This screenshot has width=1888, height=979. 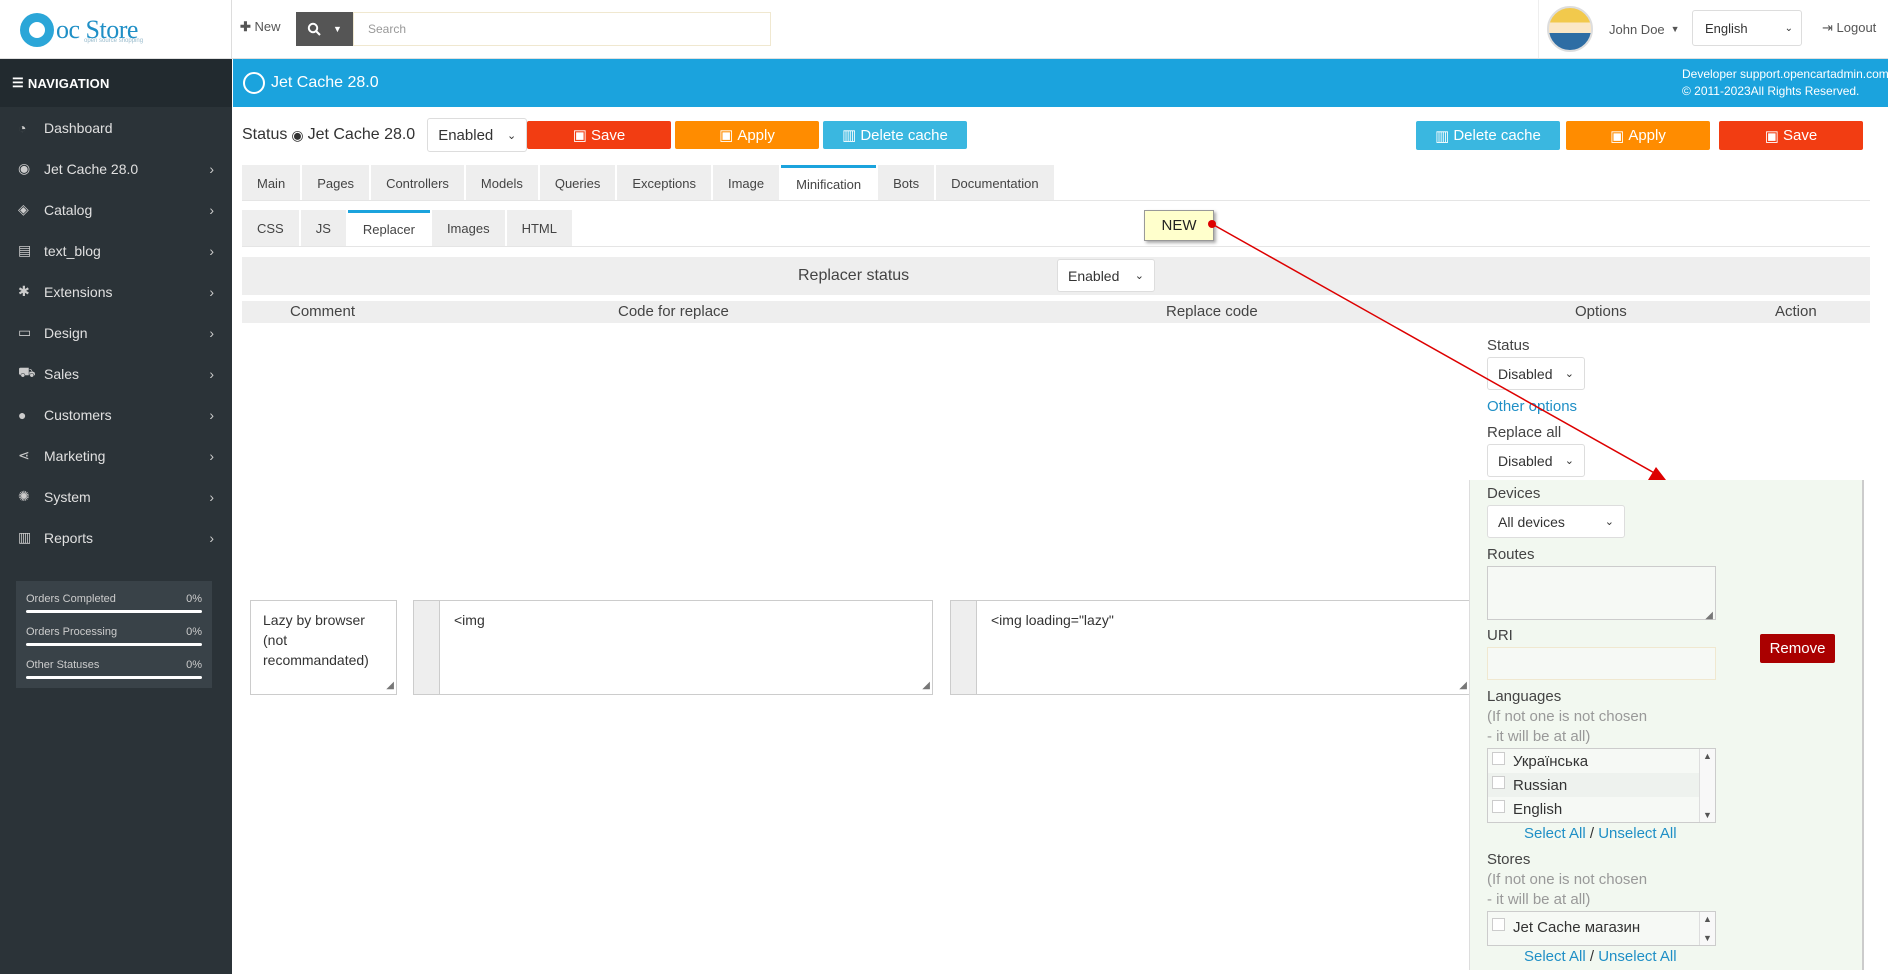 I want to click on delete-cache-button-top-right: ▥ Delete cache, so click(x=1488, y=135).